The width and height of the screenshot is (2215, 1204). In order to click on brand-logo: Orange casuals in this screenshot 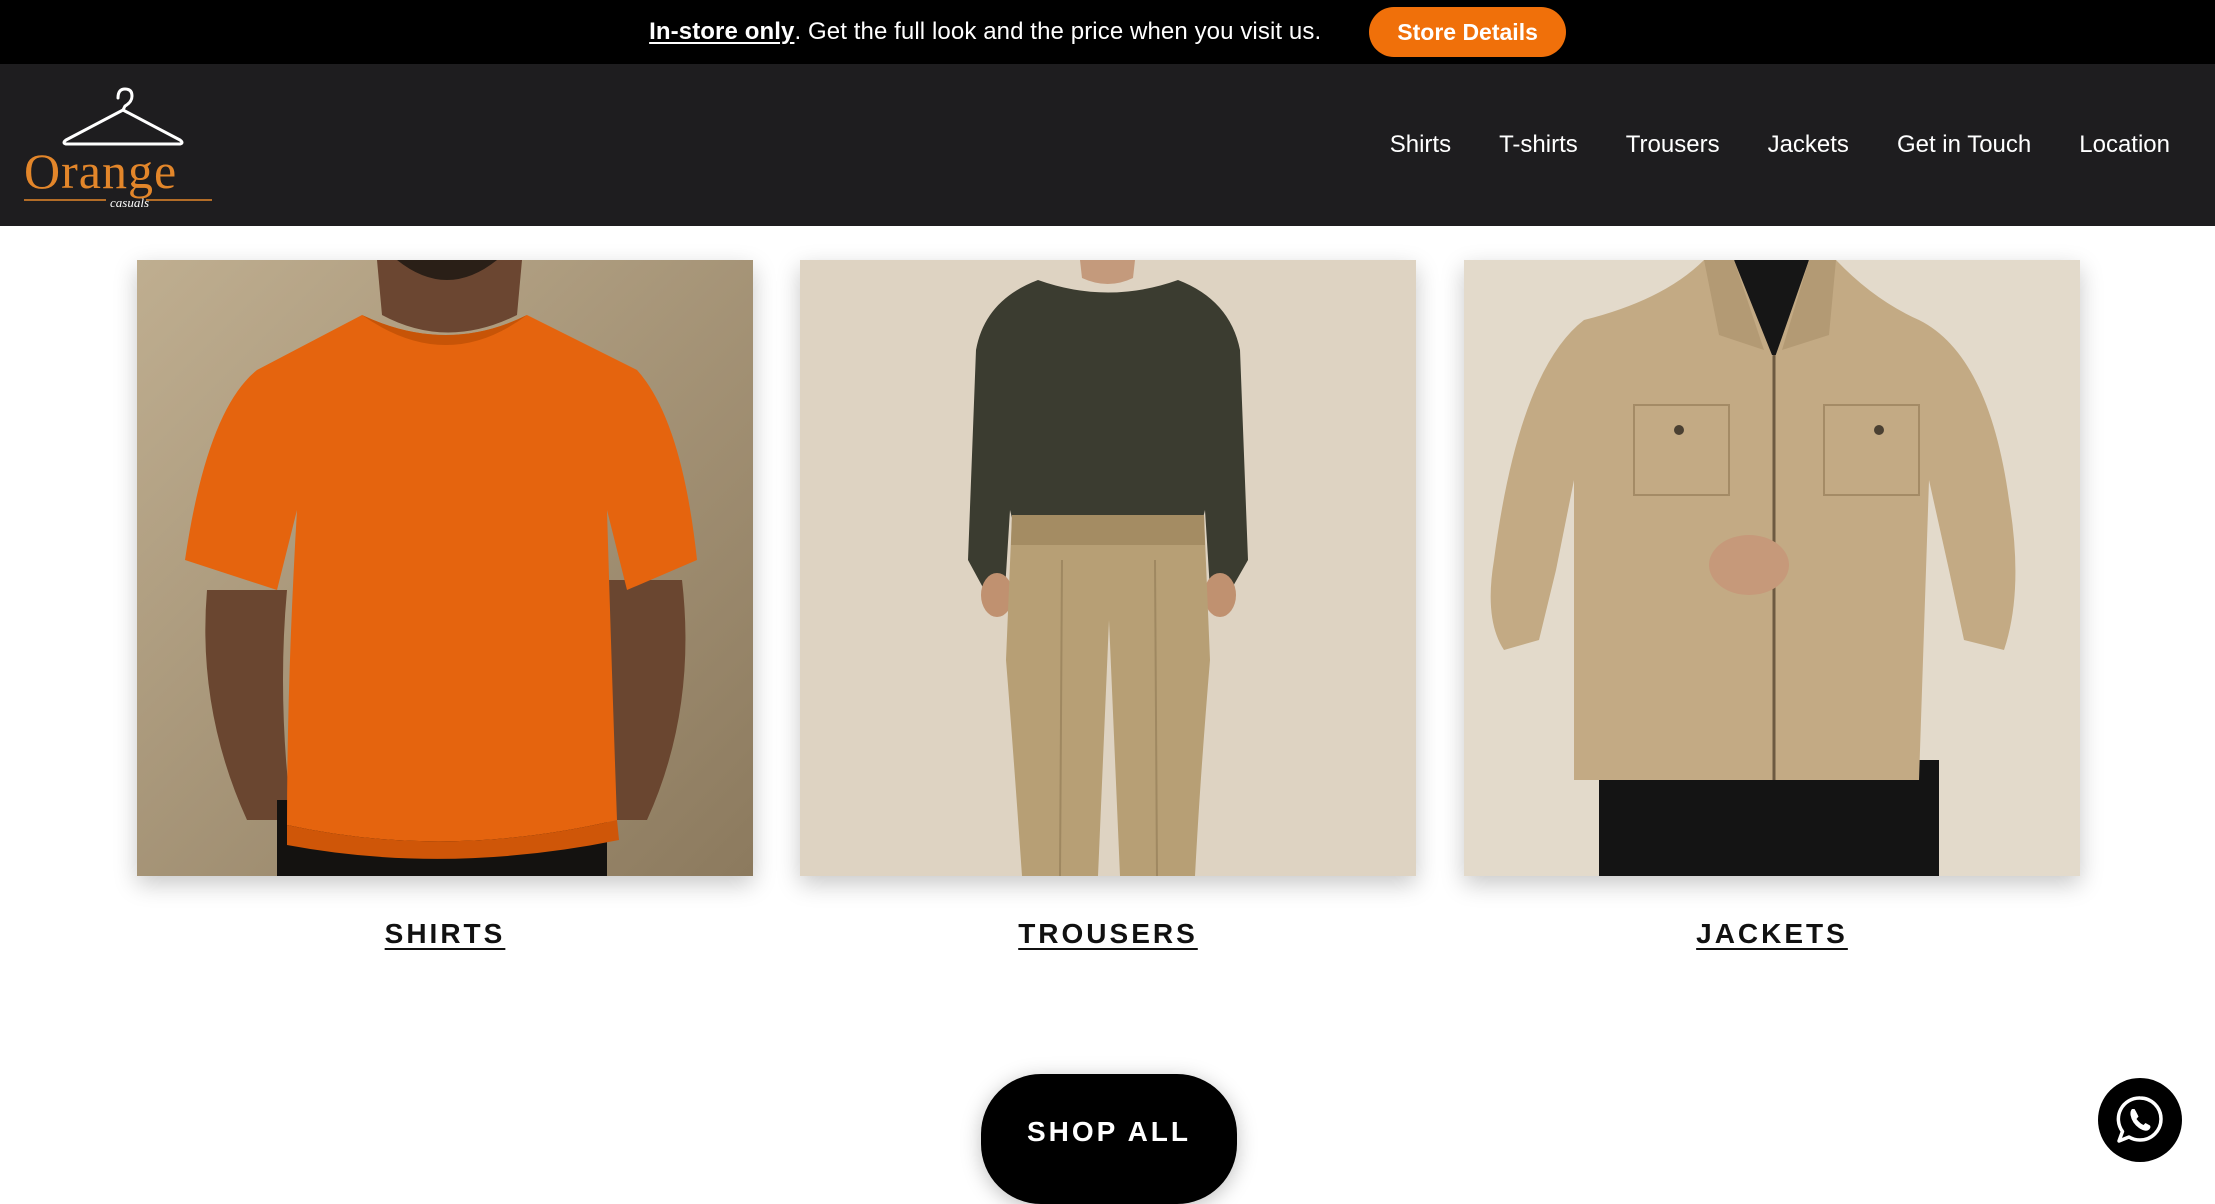, I will do `click(122, 149)`.